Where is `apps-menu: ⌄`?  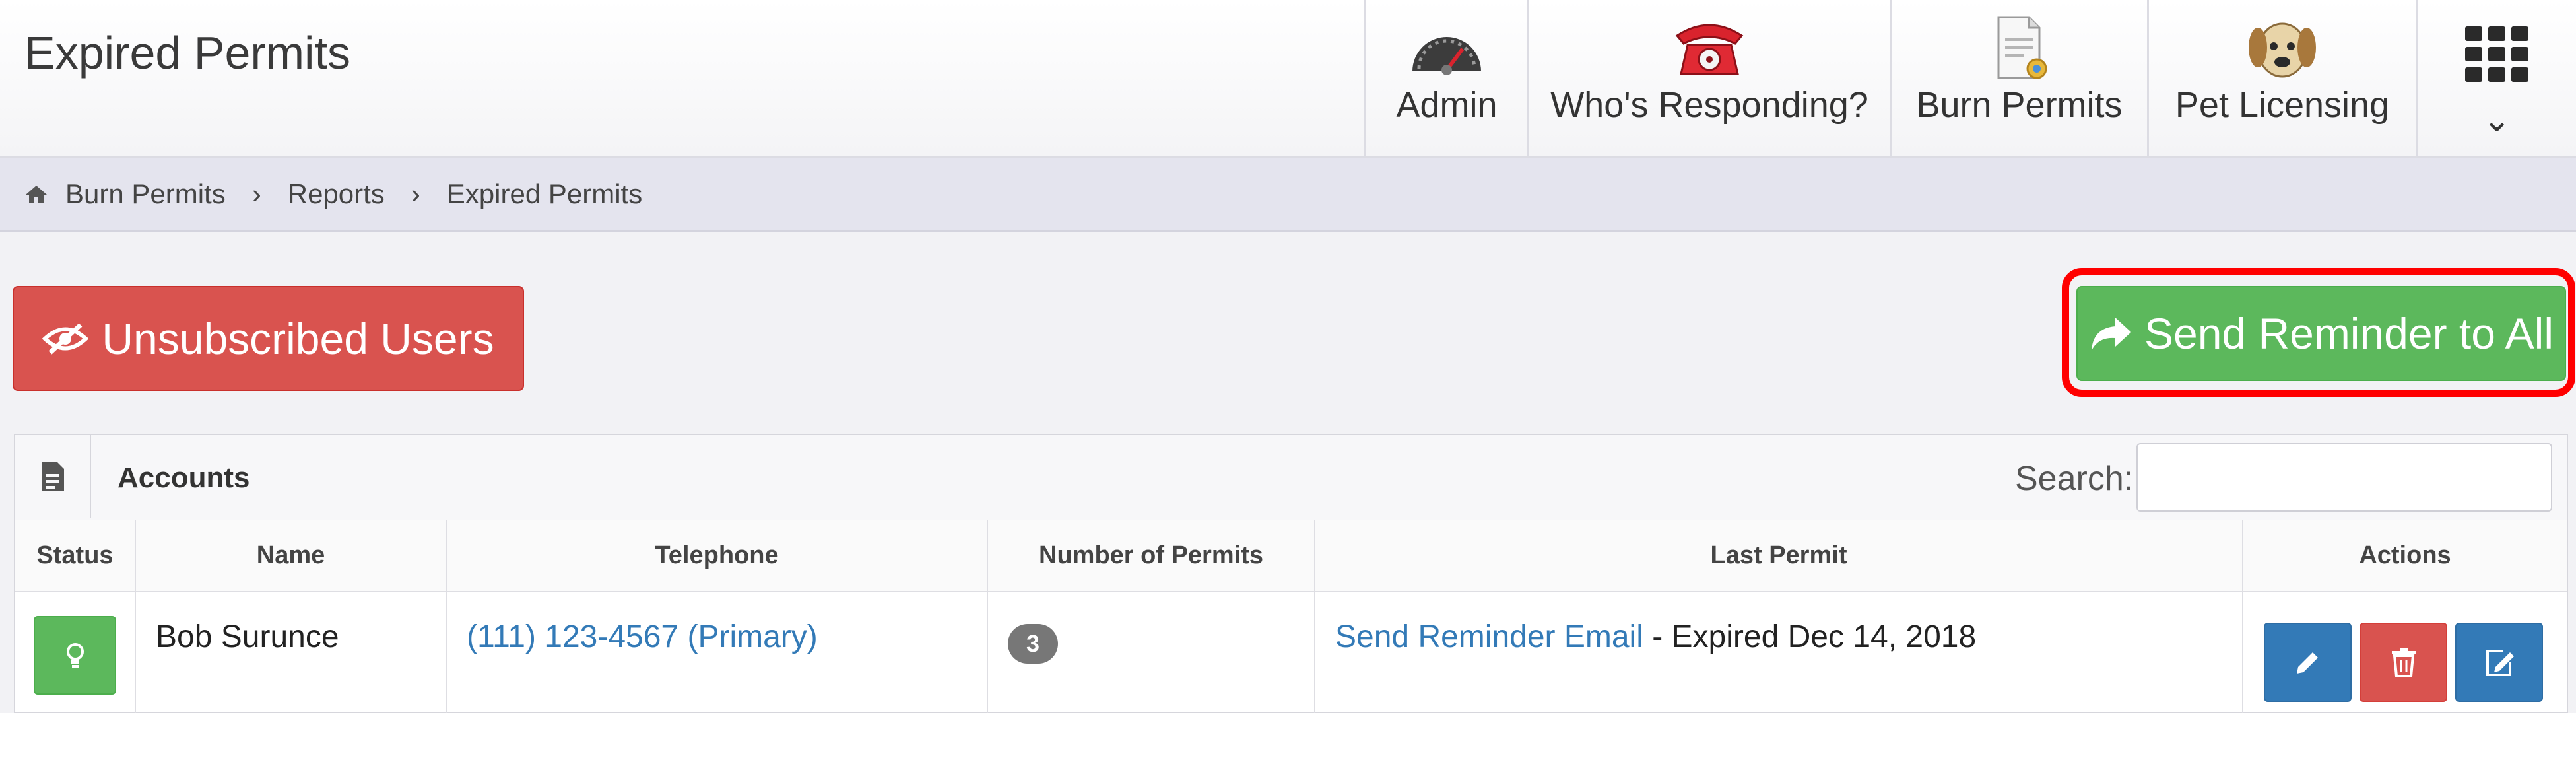 apps-menu: ⌄ is located at coordinates (2496, 78).